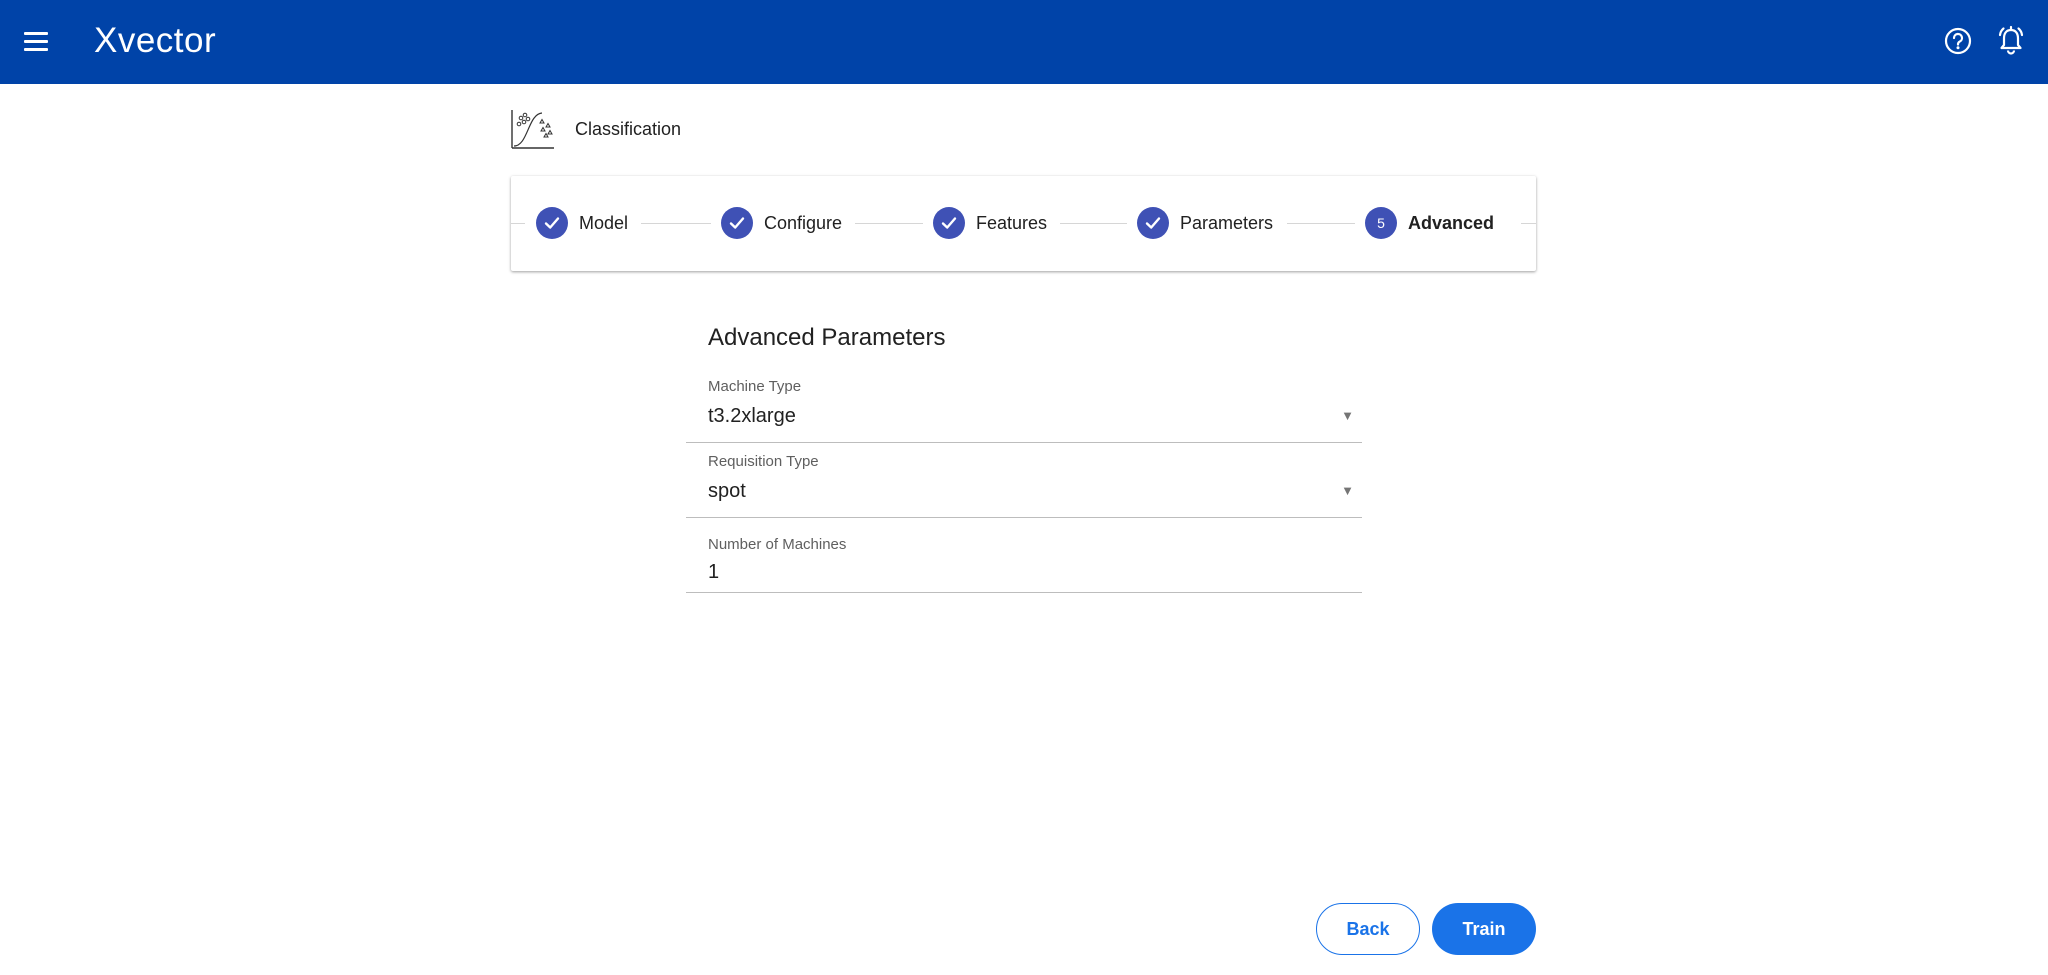 The image size is (2048, 975). What do you see at coordinates (628, 129) in the screenshot?
I see `page-title: Classification` at bounding box center [628, 129].